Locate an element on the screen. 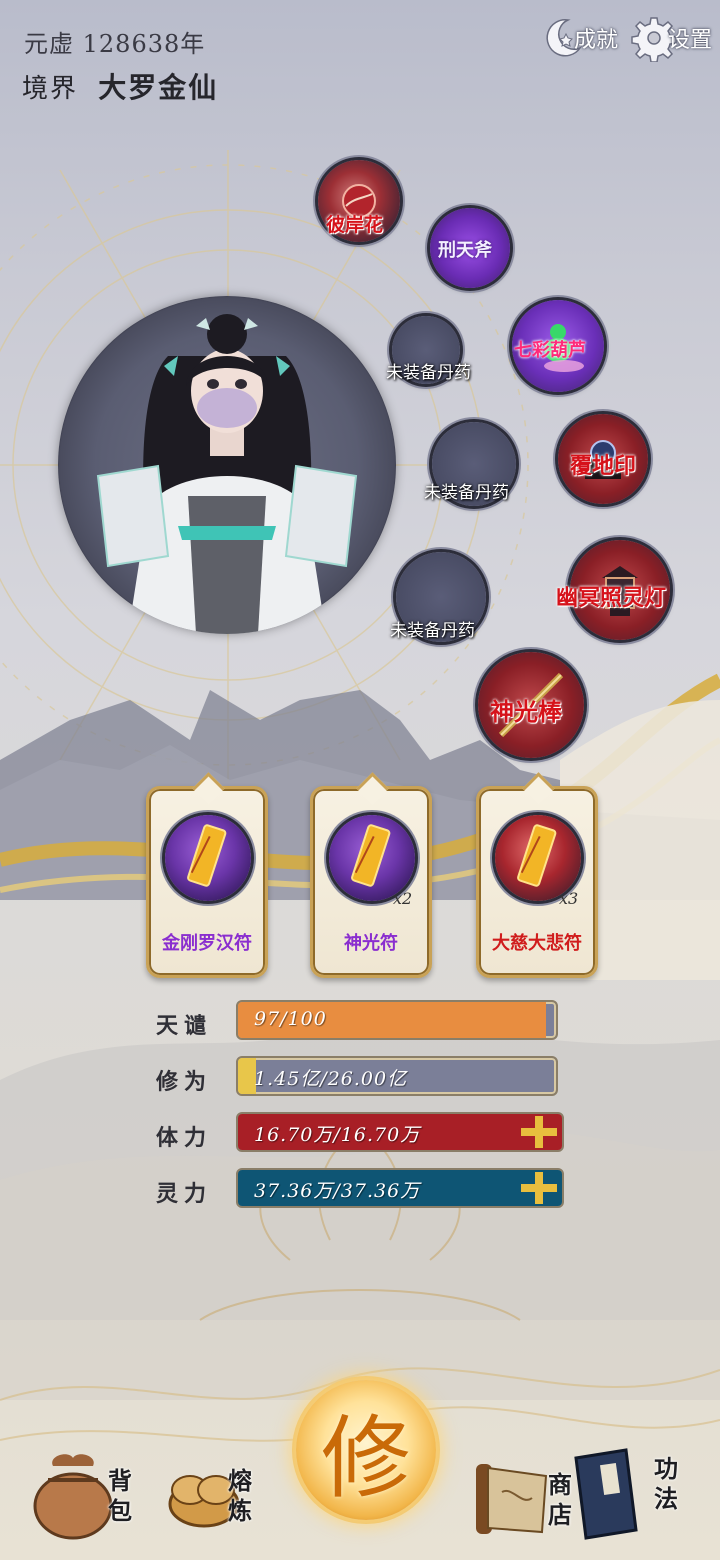 This screenshot has width=720, height=1560. talisman-name: 神光符 is located at coordinates (371, 943).